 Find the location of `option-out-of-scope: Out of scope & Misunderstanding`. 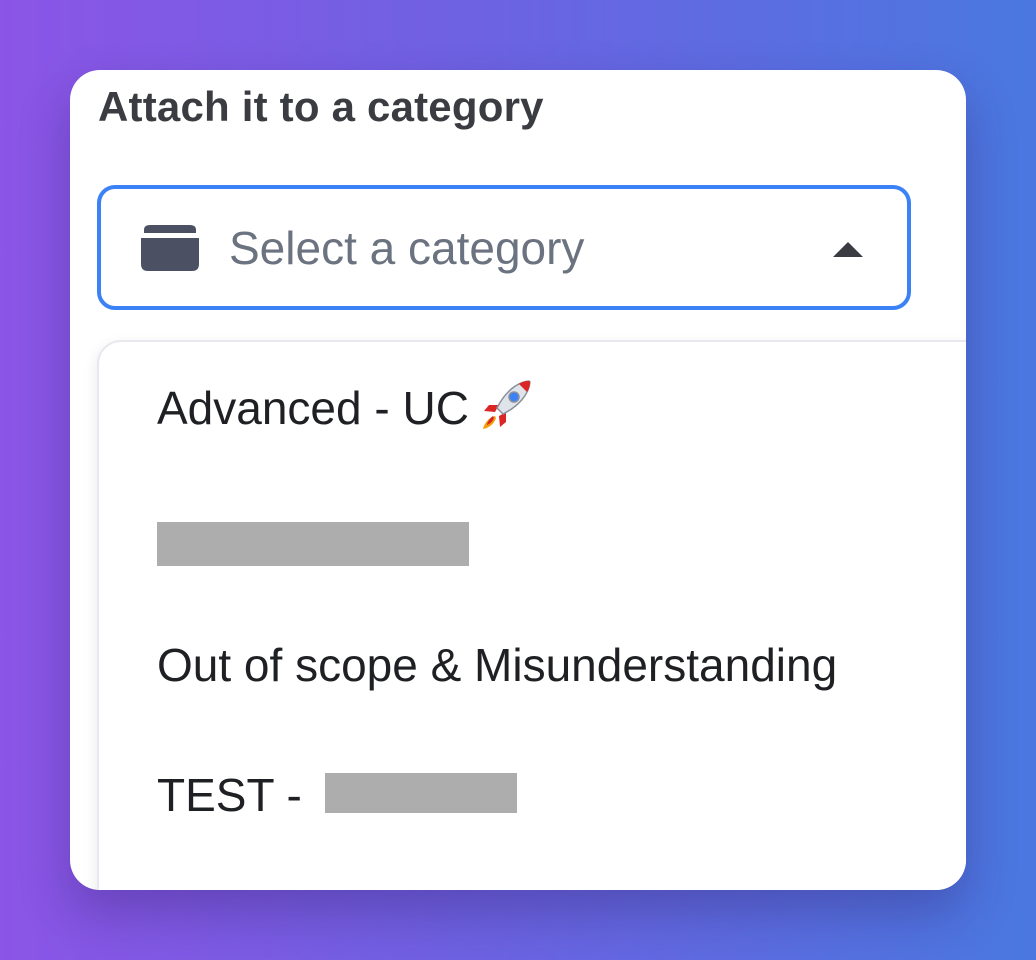

option-out-of-scope: Out of scope & Misunderstanding is located at coordinates (497, 665).